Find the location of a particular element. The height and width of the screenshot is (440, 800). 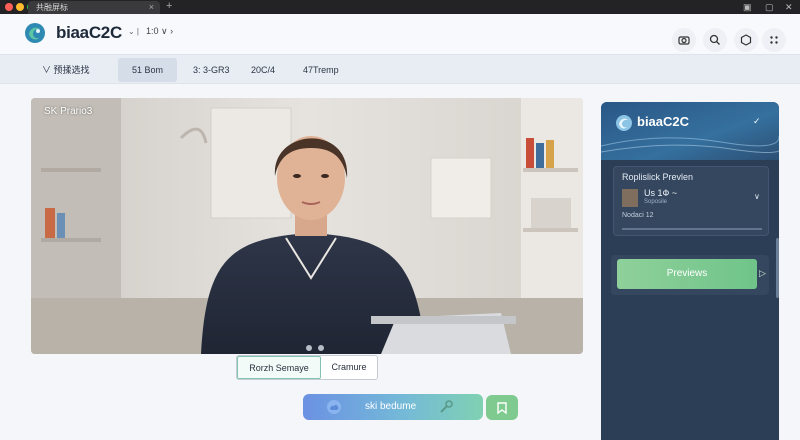

screenshot-button is located at coordinates (684, 40).